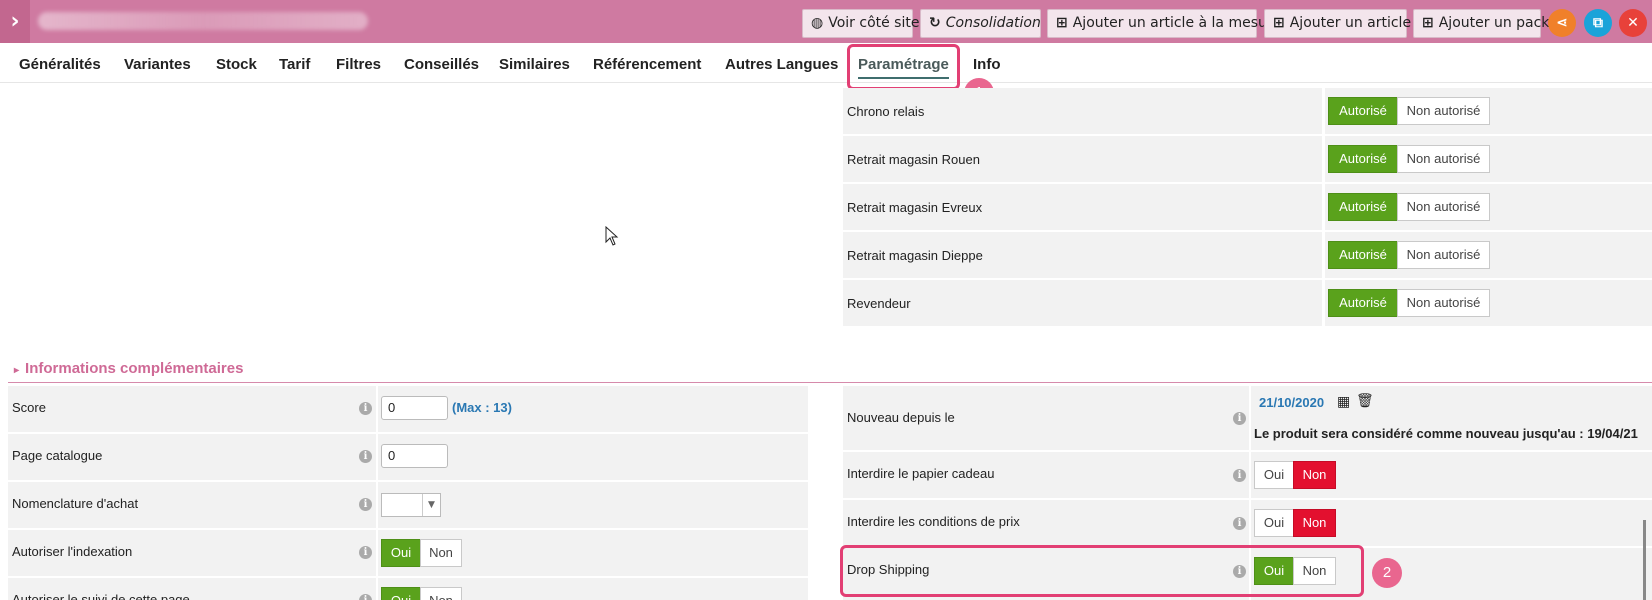  Describe the element at coordinates (993, 23) in the screenshot. I see `consolidation-label: Consolidation` at that location.